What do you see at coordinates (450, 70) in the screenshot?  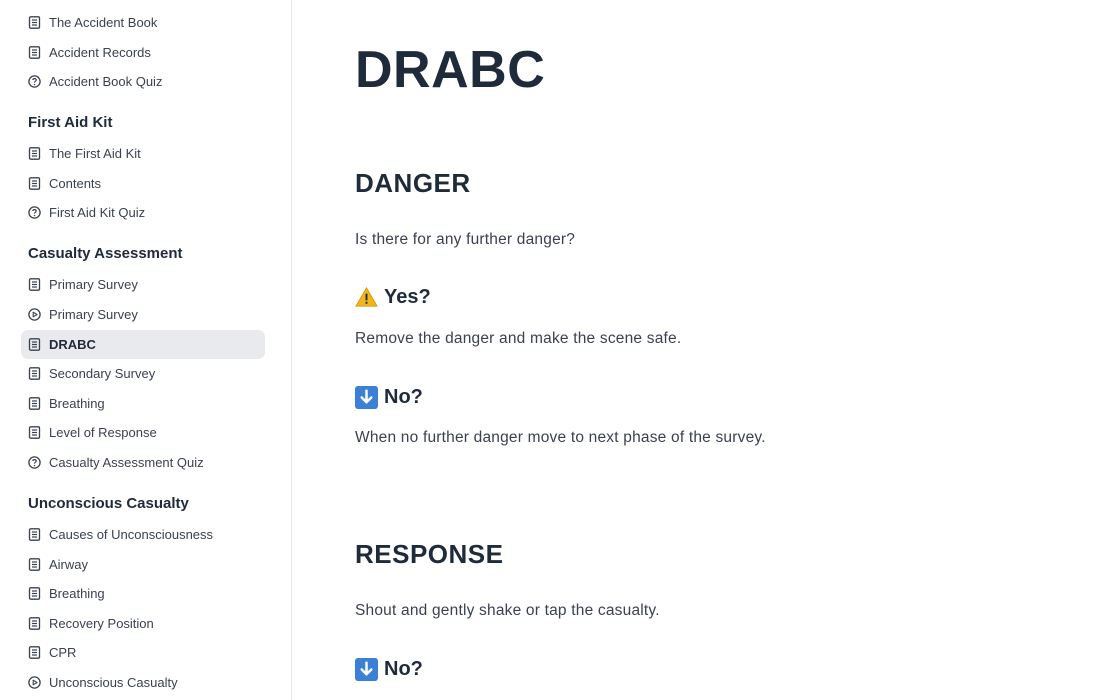 I see `page-title: DRABC` at bounding box center [450, 70].